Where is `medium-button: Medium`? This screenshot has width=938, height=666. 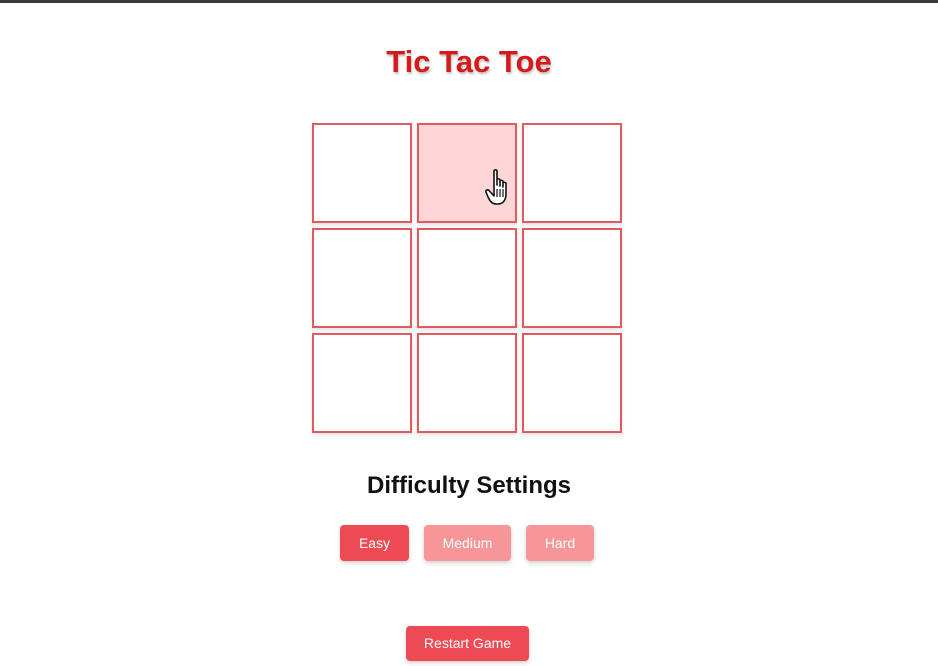
medium-button: Medium is located at coordinates (467, 543).